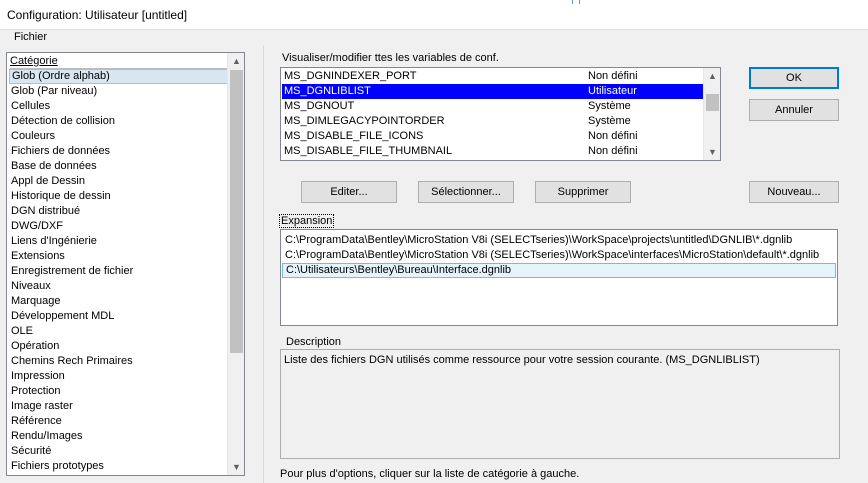 The image size is (868, 483). I want to click on category-item: Extensions, so click(119, 256).